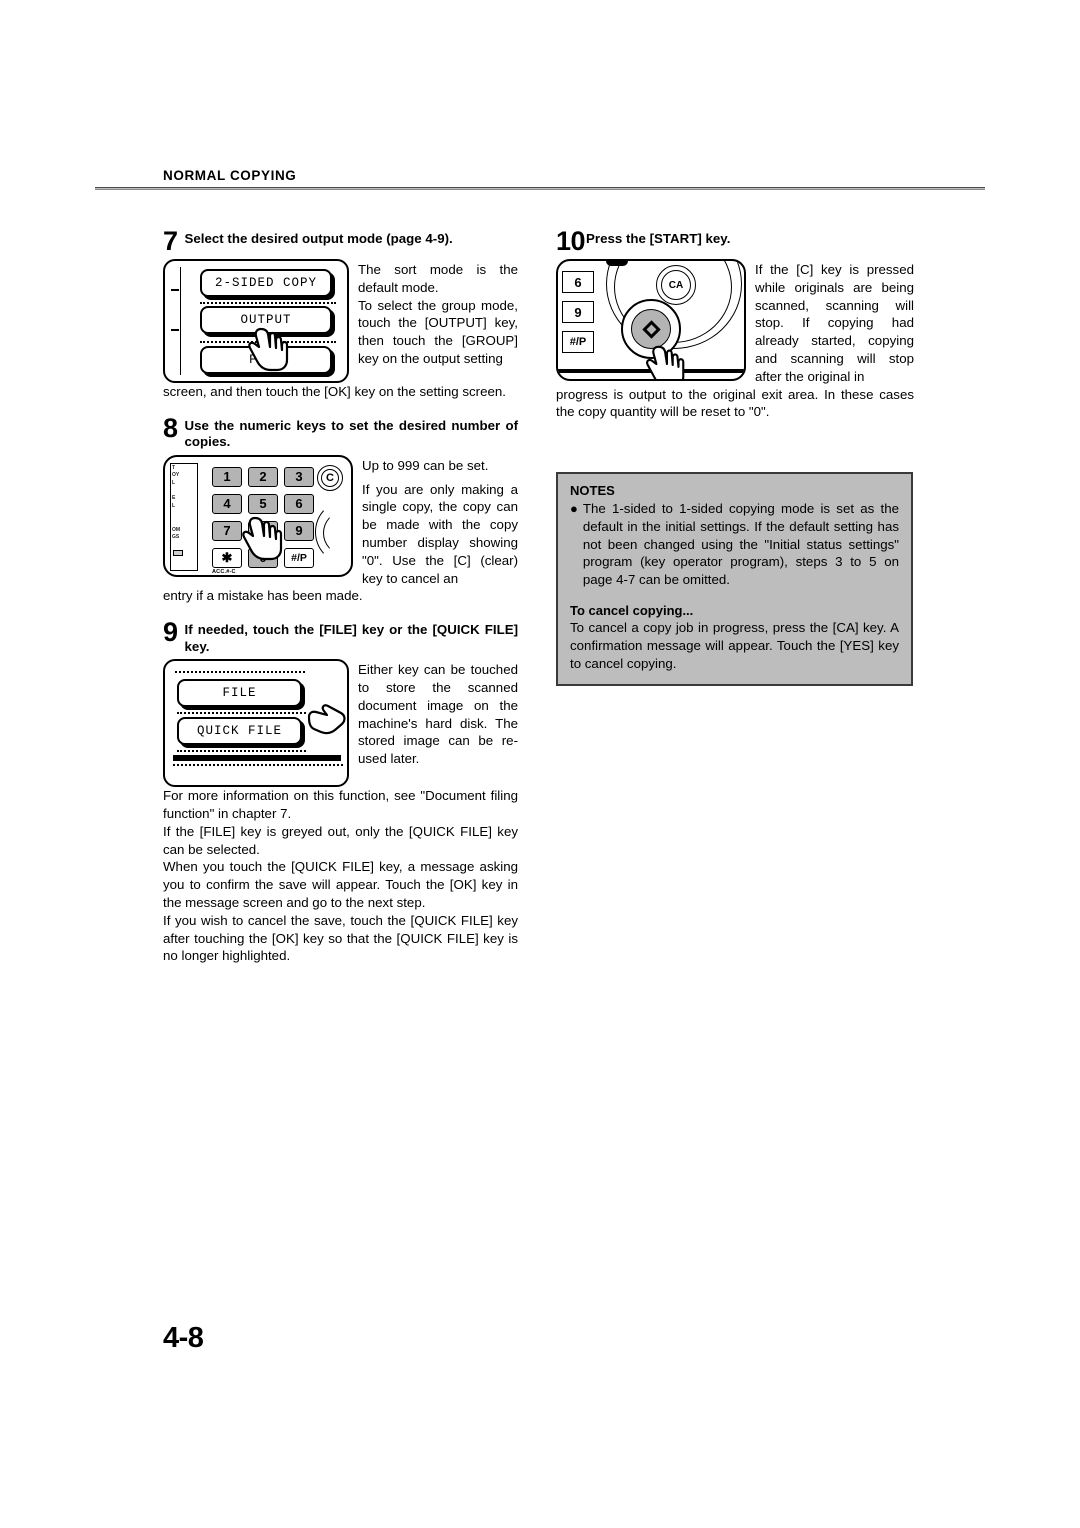  What do you see at coordinates (184, 516) in the screenshot?
I see `keypad-side-panel: T OY L E L OM GS` at bounding box center [184, 516].